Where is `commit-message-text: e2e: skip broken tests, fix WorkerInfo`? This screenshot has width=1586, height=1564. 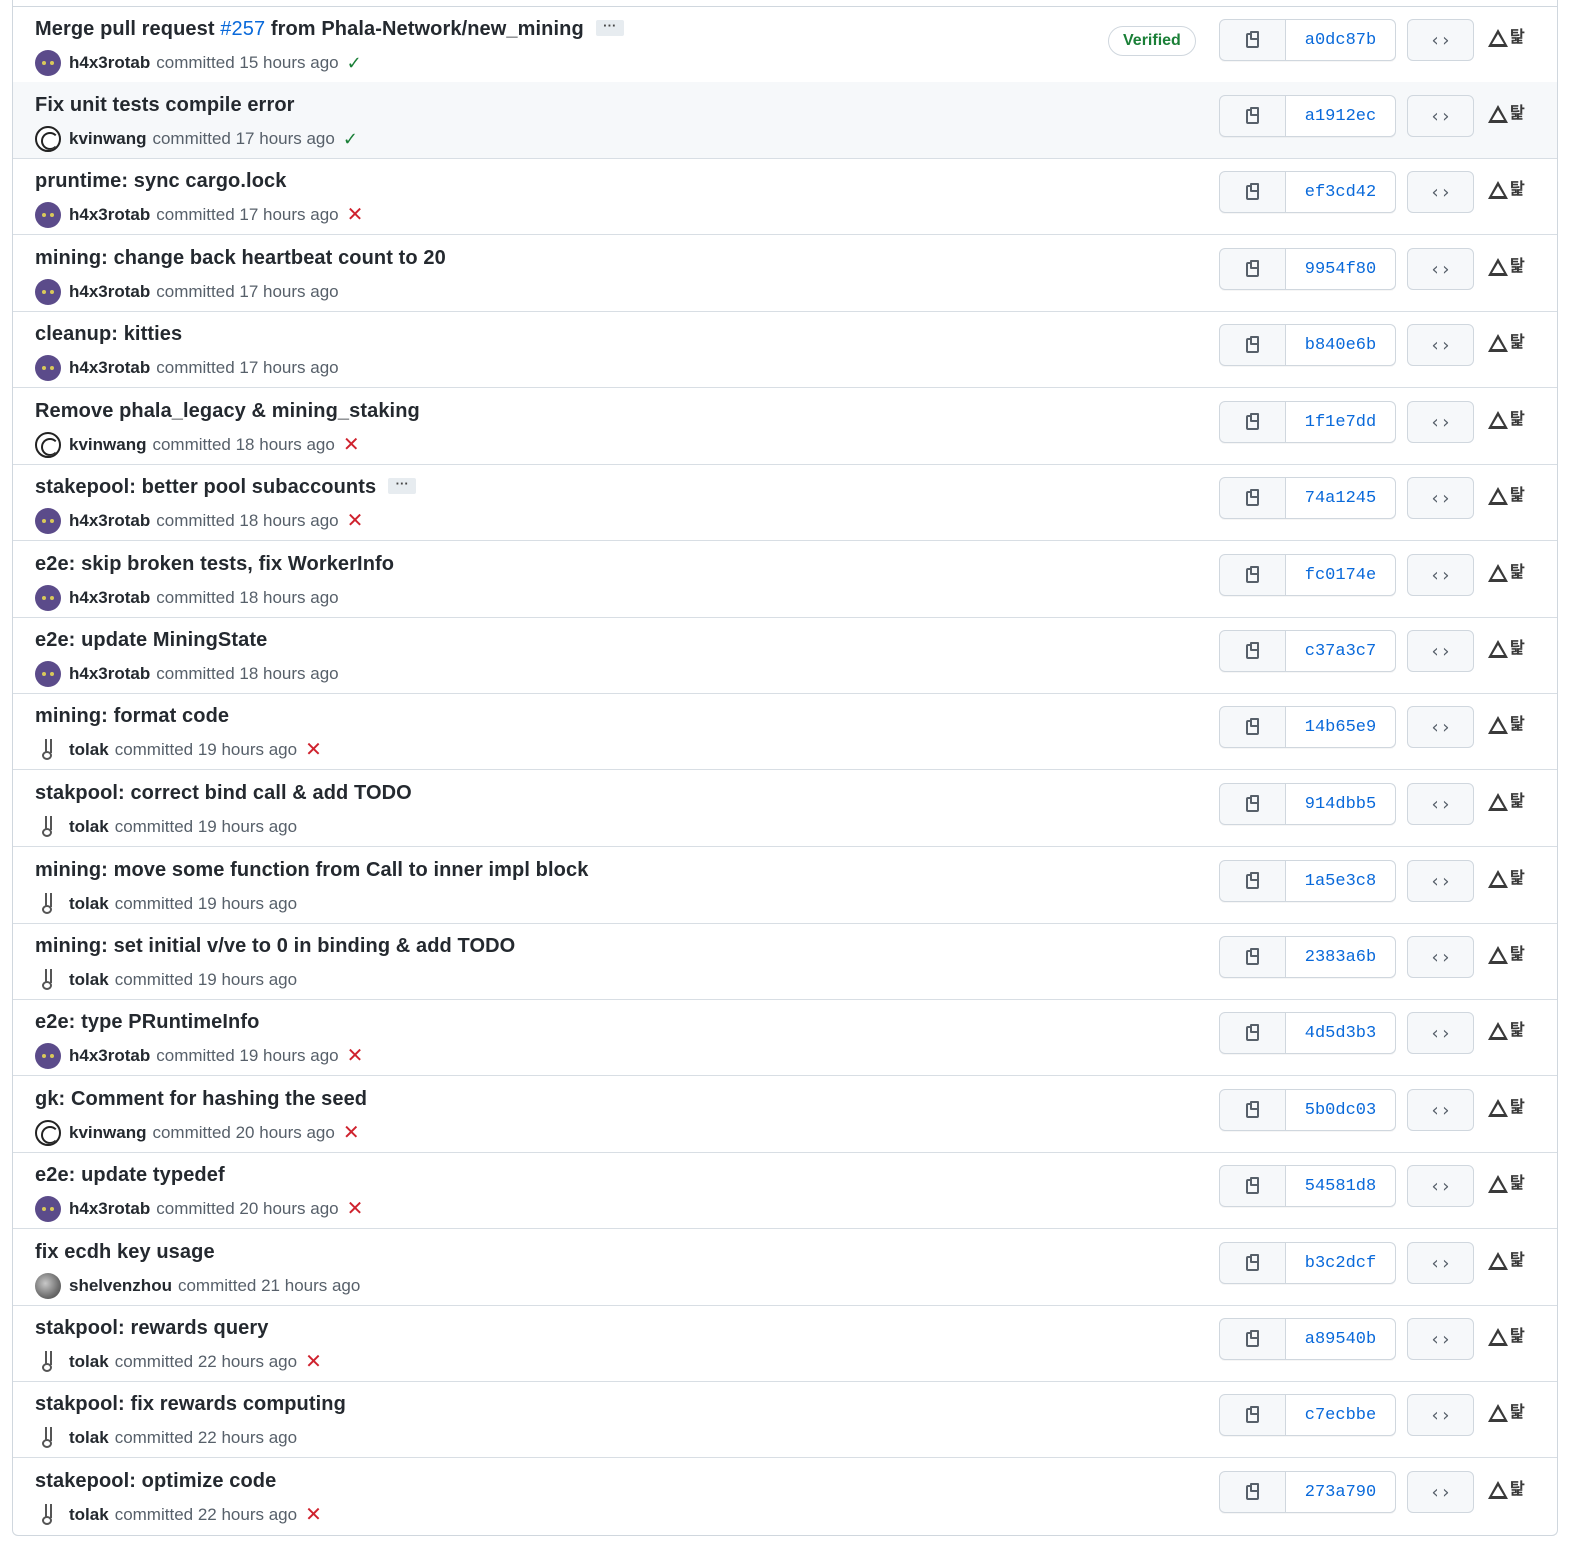
commit-message-text: e2e: skip broken tests, fix WorkerInfo is located at coordinates (214, 564).